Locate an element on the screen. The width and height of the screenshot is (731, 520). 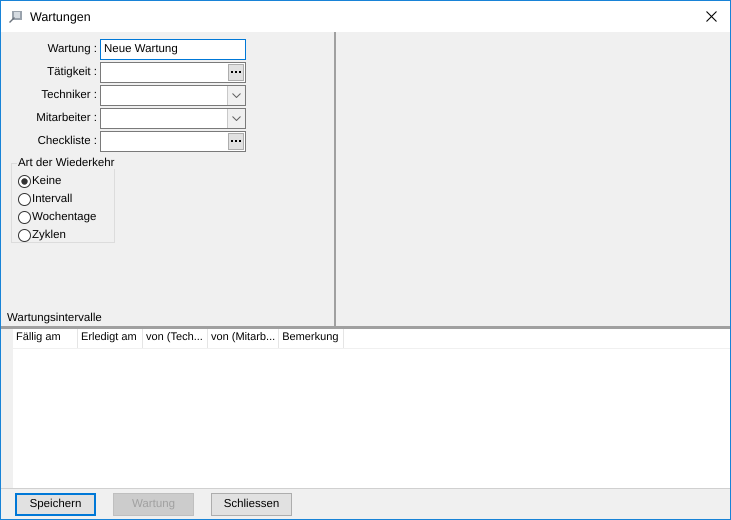
radio-option: Wochentage is located at coordinates (66, 217).